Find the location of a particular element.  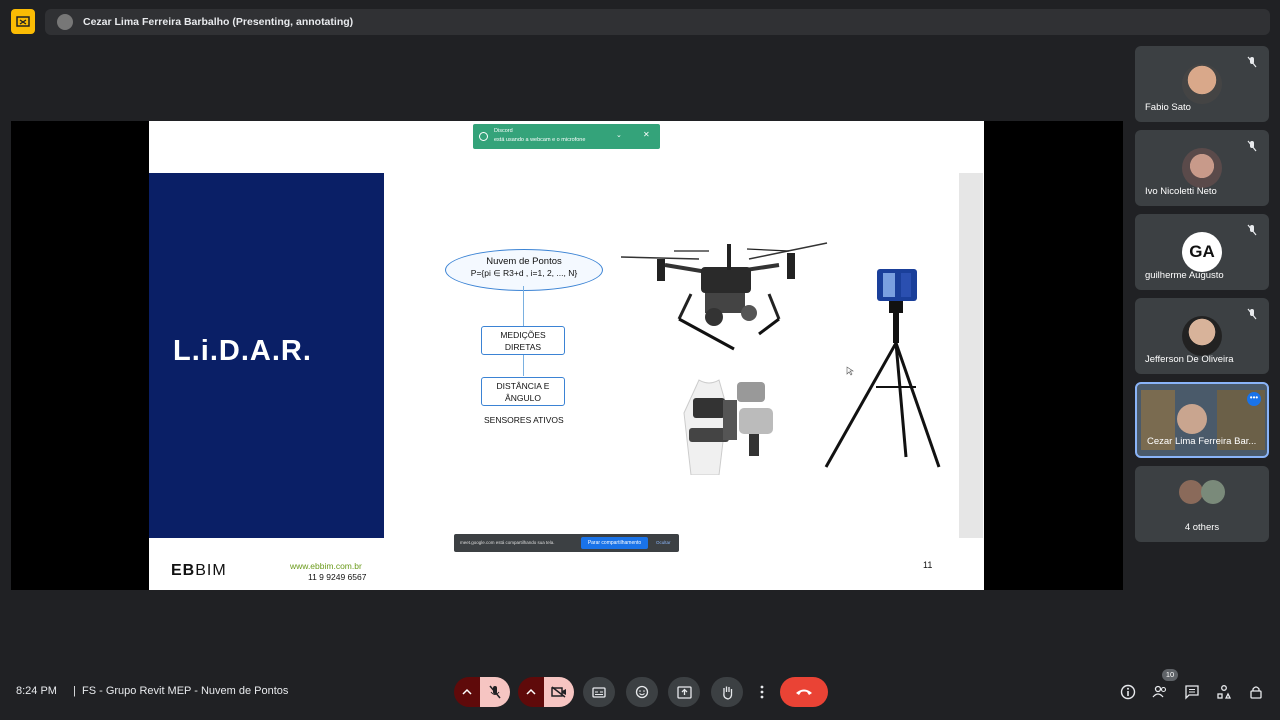

participant-tile: Jefferson De Oliveira is located at coordinates (1202, 336).